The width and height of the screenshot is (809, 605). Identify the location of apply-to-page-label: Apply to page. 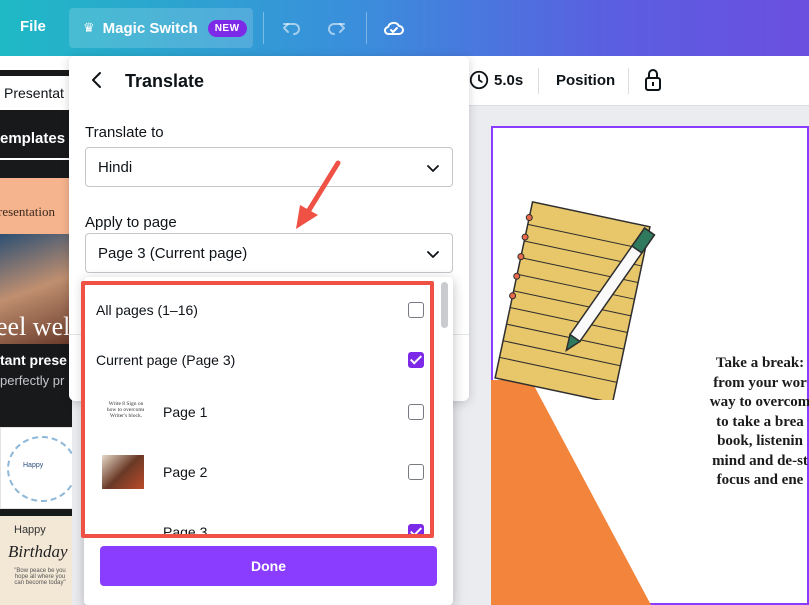
(131, 222).